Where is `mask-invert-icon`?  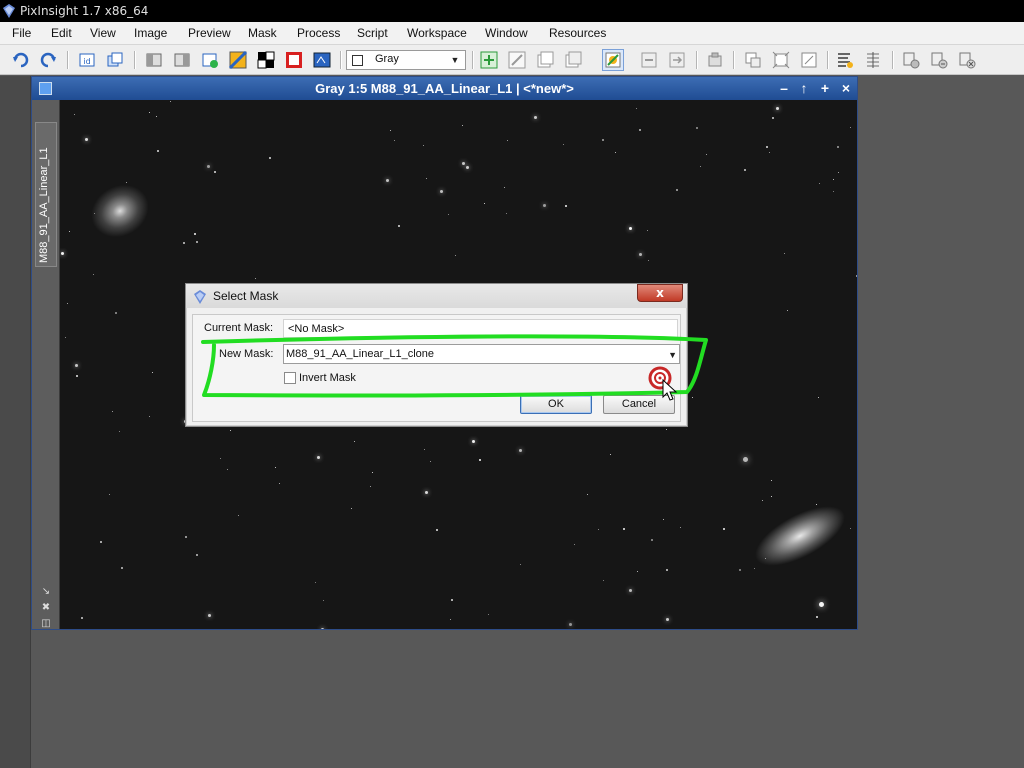 mask-invert-icon is located at coordinates (677, 60).